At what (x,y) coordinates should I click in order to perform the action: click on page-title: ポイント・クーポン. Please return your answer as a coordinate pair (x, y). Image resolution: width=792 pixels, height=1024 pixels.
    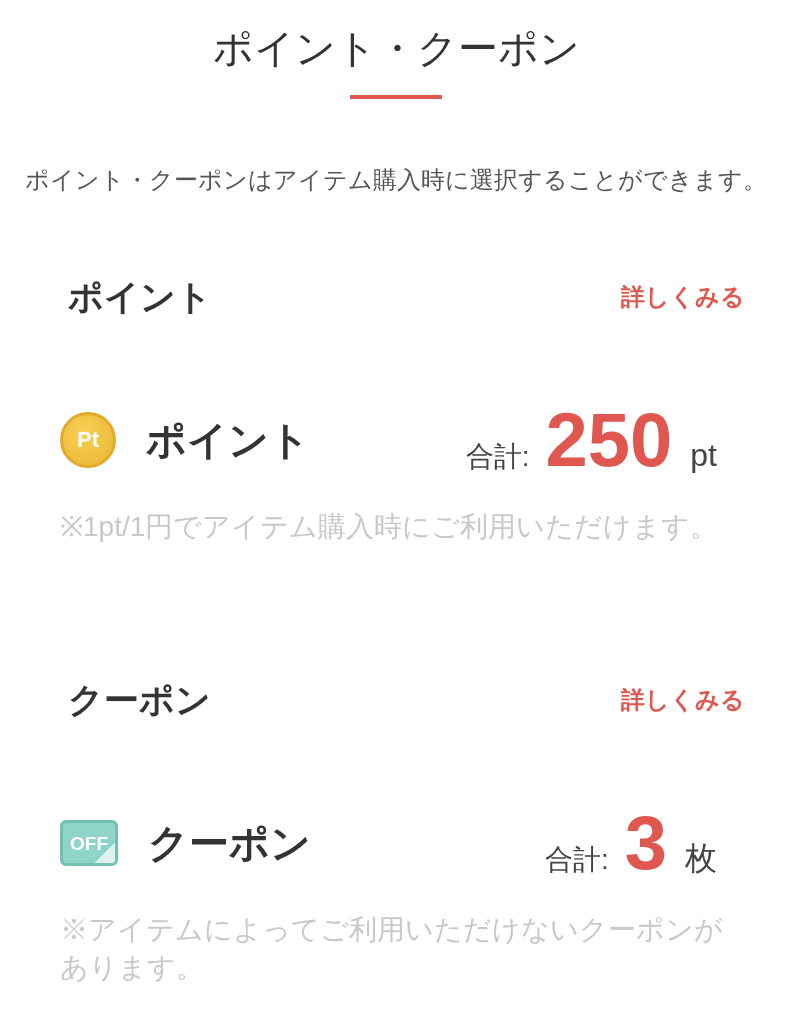
    Looking at the image, I should click on (396, 48).